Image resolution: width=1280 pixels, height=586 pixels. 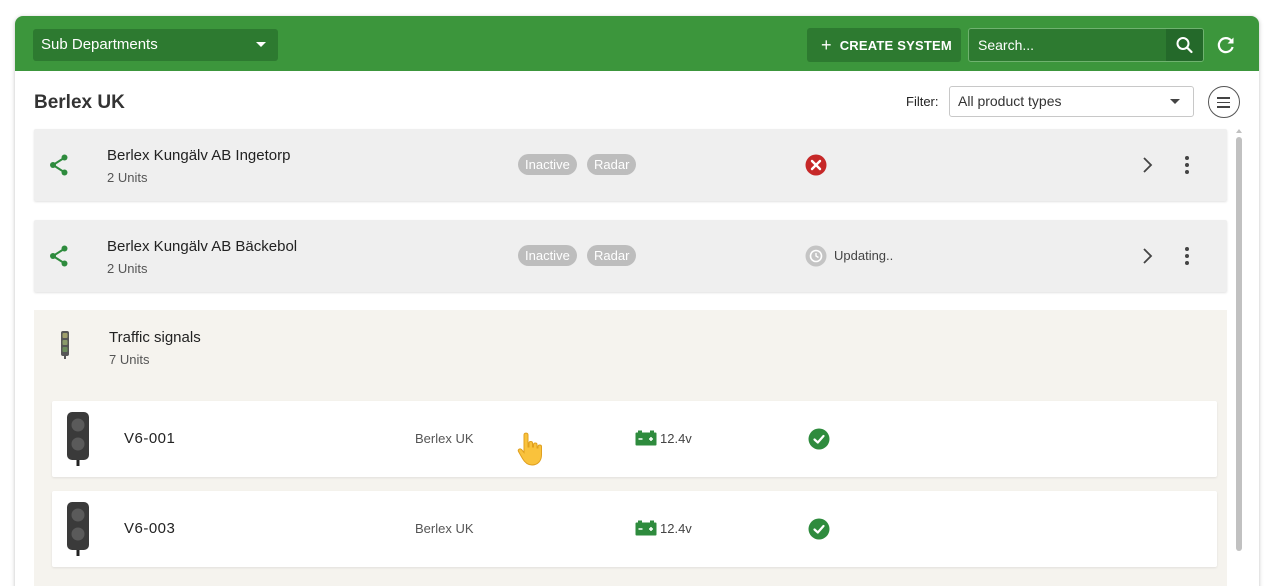 I want to click on error-circle-icon, so click(x=816, y=165).